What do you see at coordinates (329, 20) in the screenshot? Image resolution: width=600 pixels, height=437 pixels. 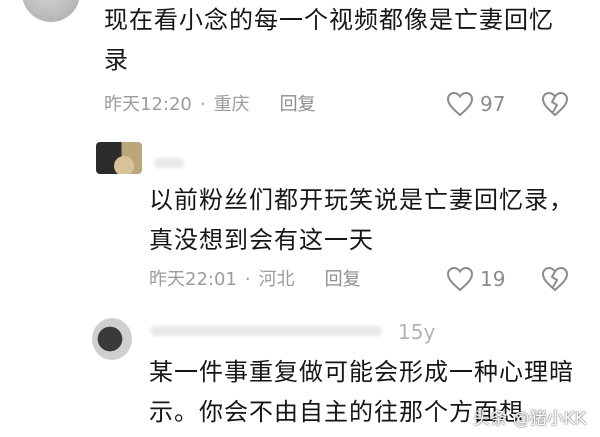 I see `comment-text-line: 现在看小念的每一个视频都像是亡妻回忆` at bounding box center [329, 20].